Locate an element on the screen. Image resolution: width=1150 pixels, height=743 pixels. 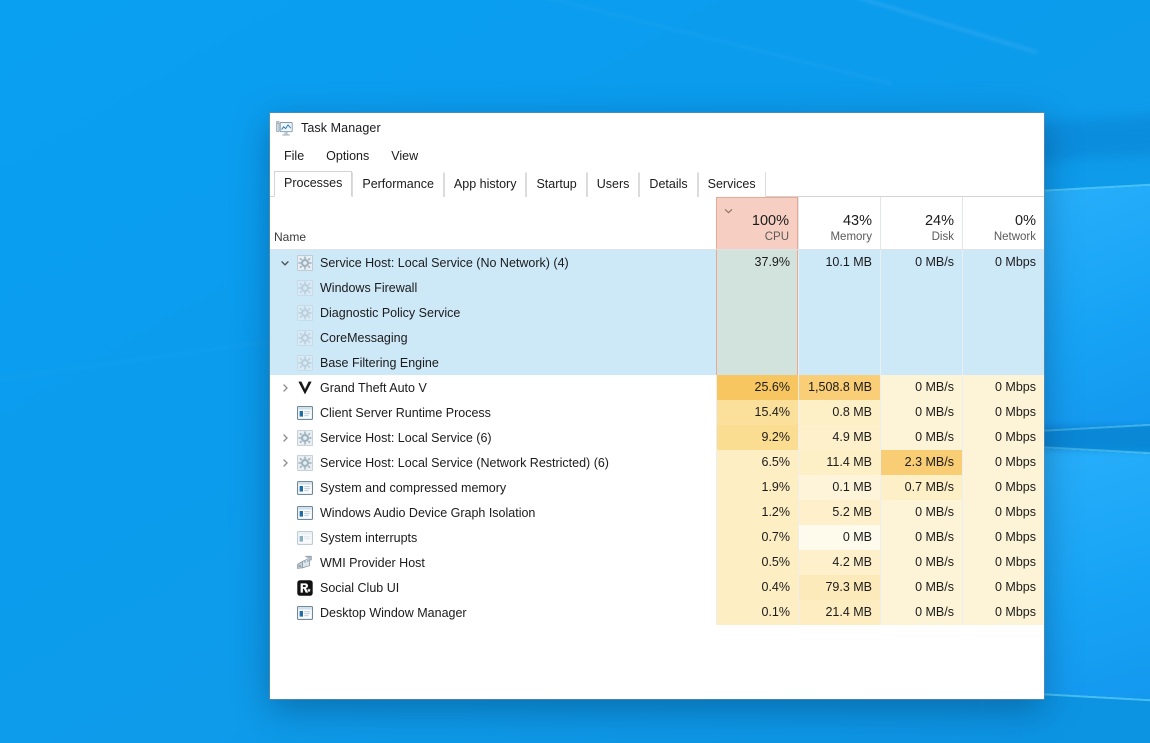
table-row: CoreMessaging is located at coordinates (657, 337).